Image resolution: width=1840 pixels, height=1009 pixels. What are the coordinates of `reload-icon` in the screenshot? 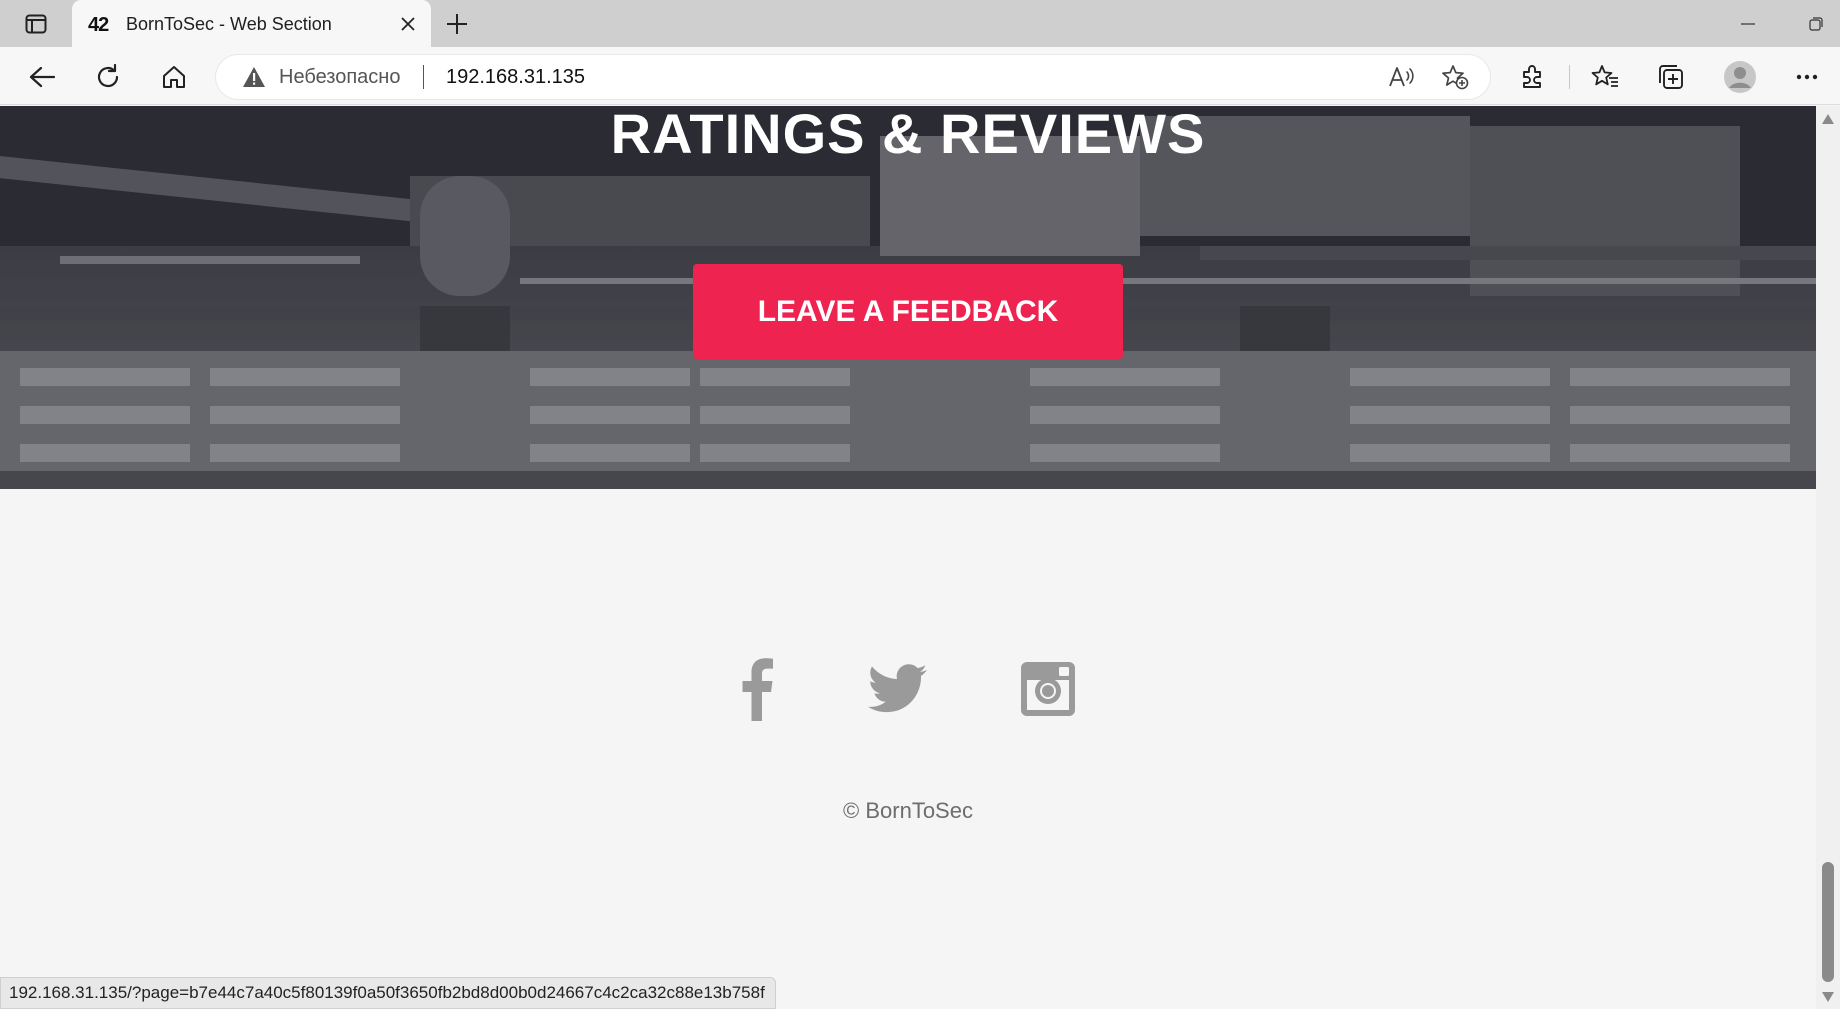 It's located at (108, 77).